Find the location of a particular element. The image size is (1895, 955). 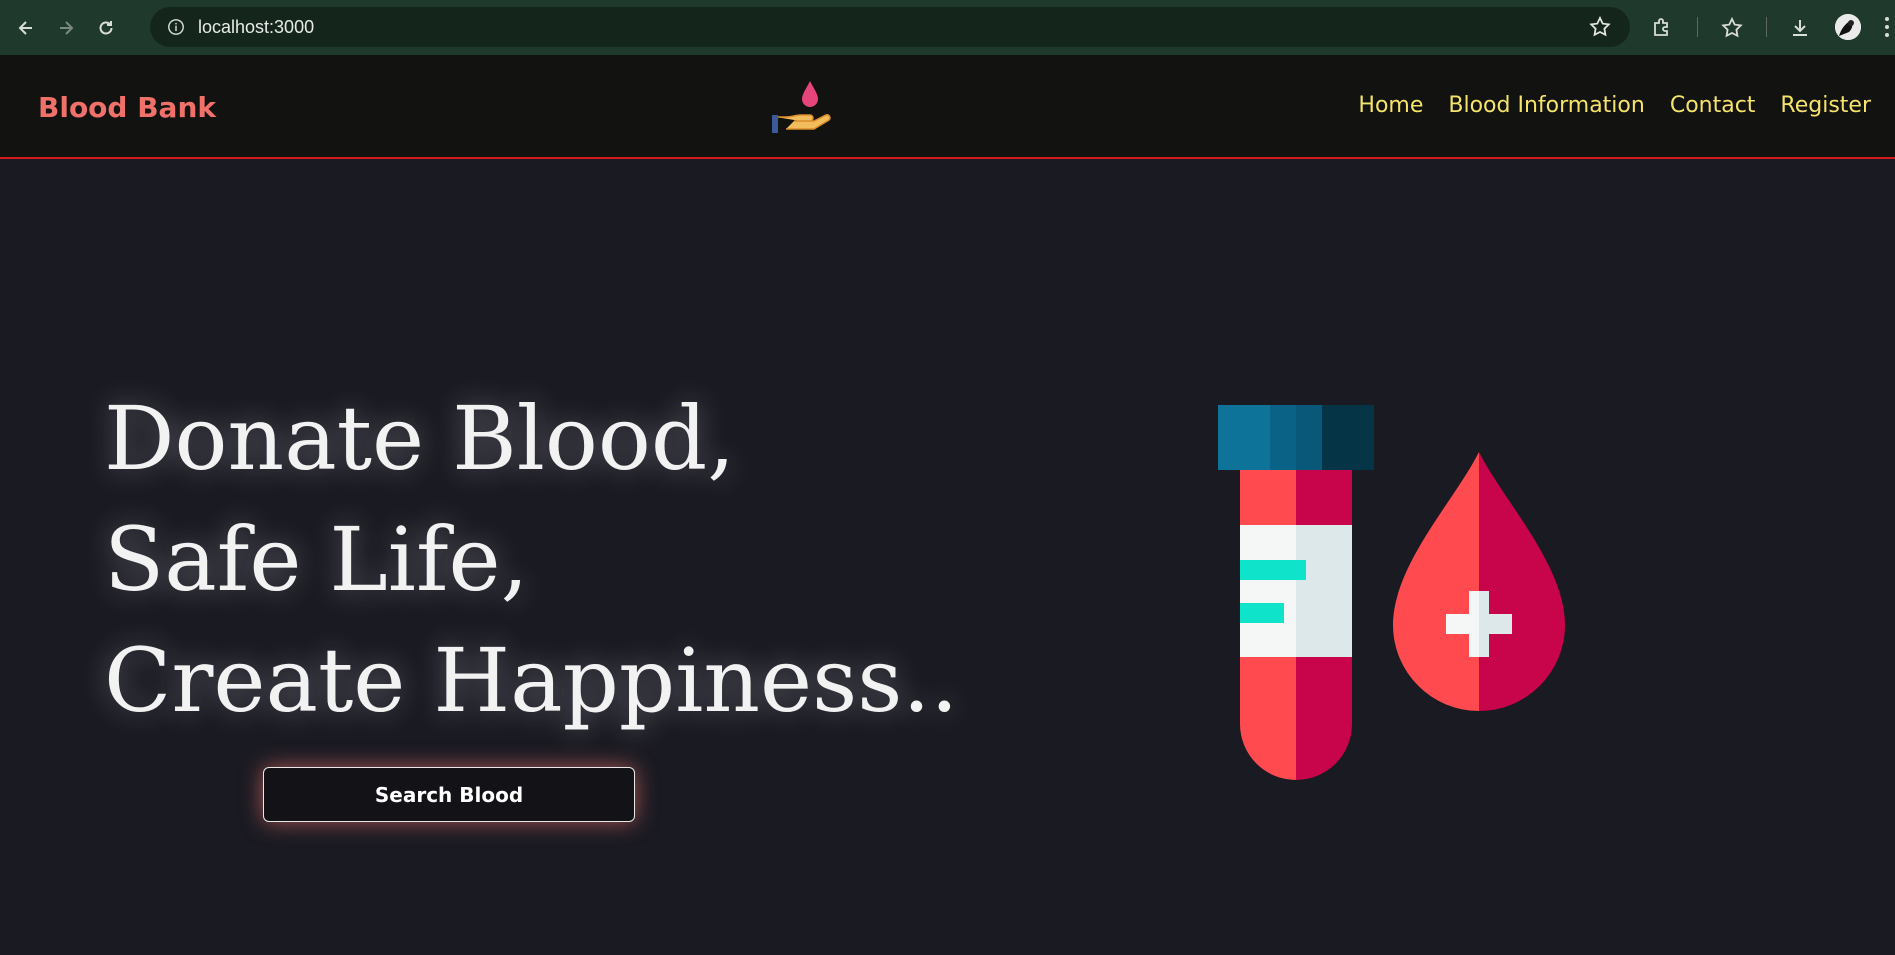

extensions-button is located at coordinates (1662, 28).